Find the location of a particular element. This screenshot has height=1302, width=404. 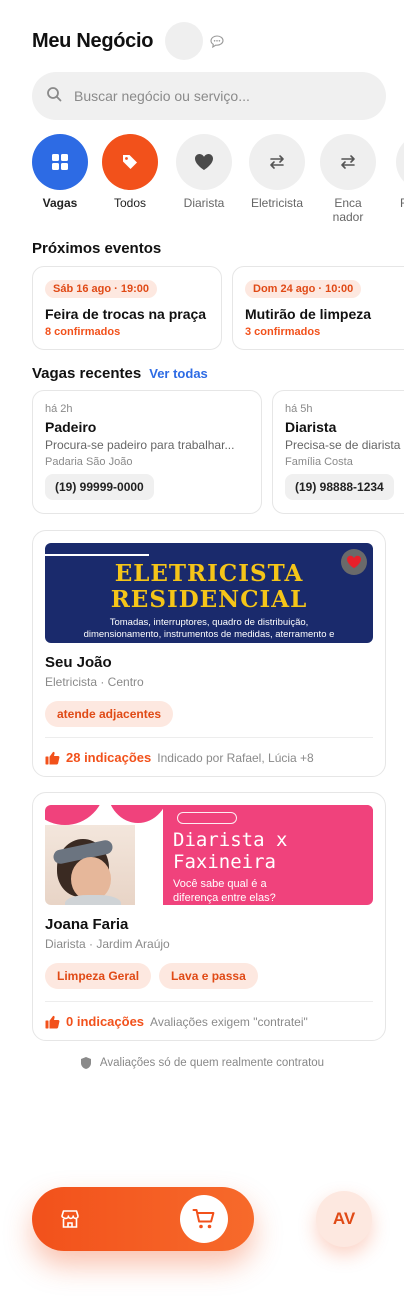

category-label: Diarista is located at coordinates (204, 203).